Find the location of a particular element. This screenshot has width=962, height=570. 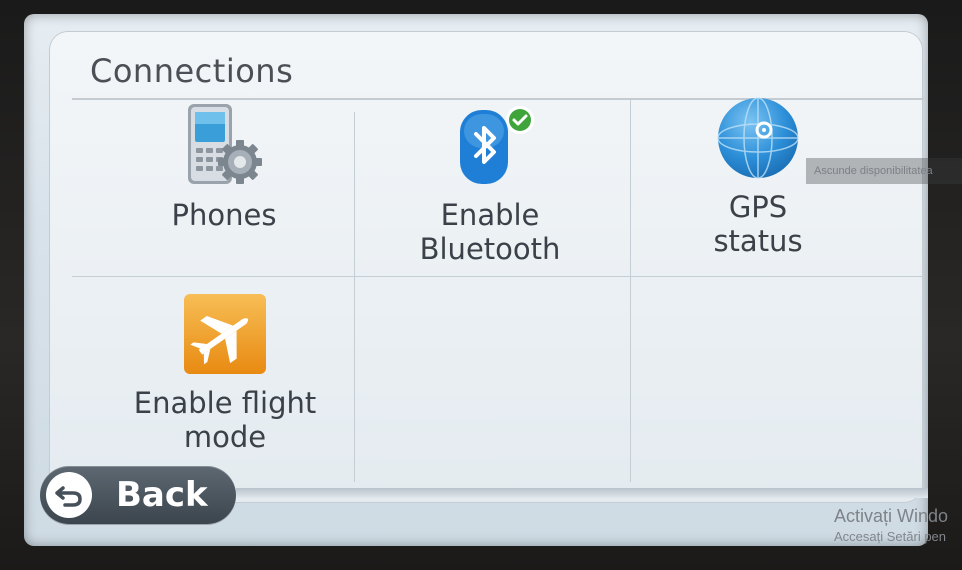

gps-label-line1: GPS is located at coordinates (758, 207).